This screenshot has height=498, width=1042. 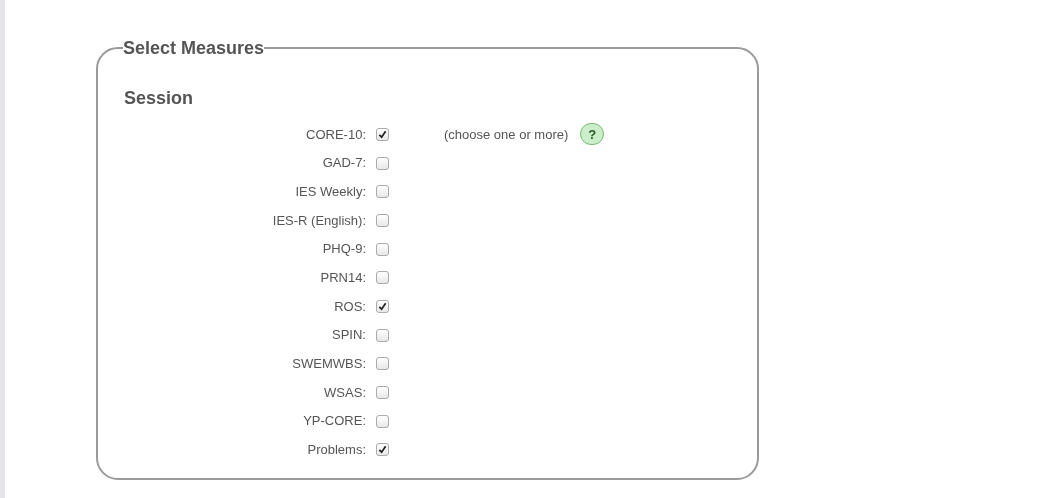 What do you see at coordinates (194, 48) in the screenshot?
I see `panel-title: Select Measures` at bounding box center [194, 48].